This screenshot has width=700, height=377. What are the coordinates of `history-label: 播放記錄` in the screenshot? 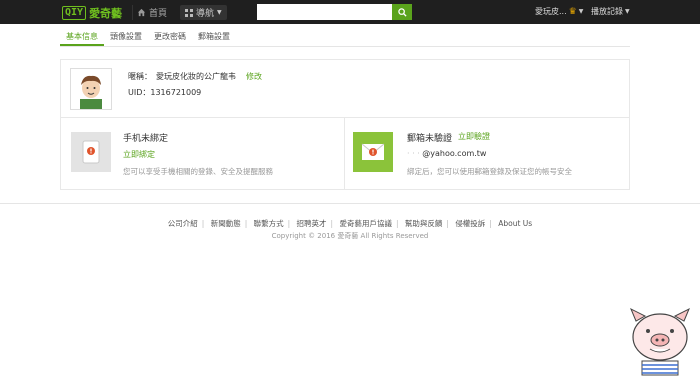 It's located at (607, 11).